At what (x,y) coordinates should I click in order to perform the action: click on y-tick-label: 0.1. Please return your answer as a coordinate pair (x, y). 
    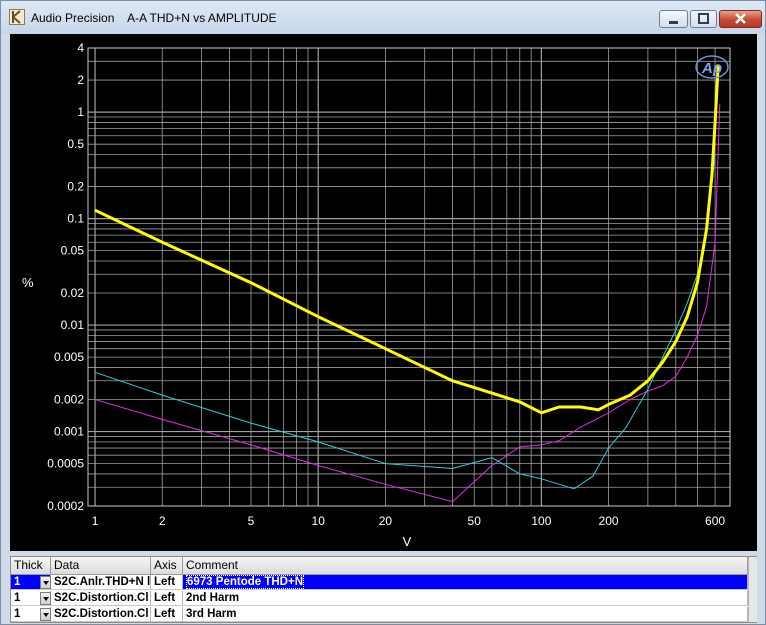
    Looking at the image, I should click on (75, 219).